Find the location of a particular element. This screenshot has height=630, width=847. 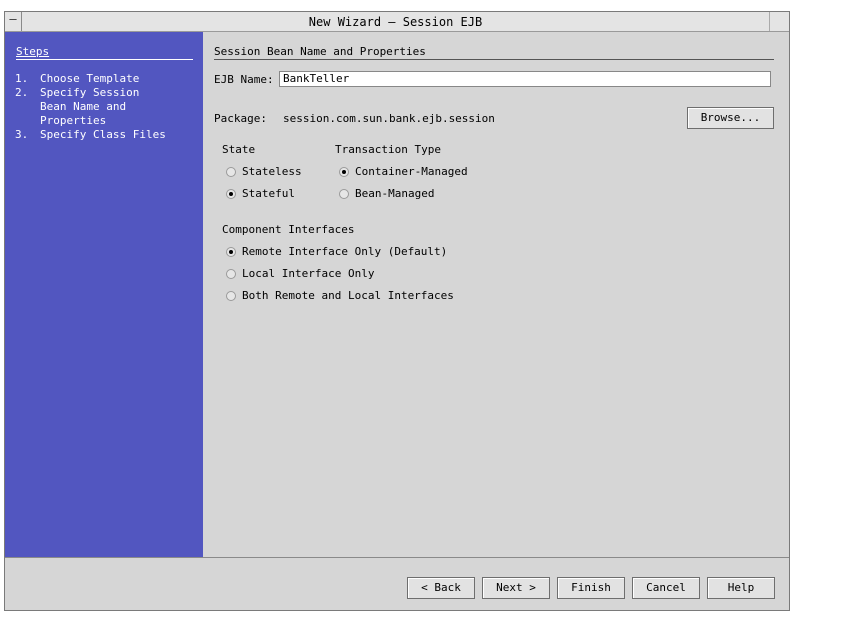

step-item: 1. Choose Template is located at coordinates (92, 79).